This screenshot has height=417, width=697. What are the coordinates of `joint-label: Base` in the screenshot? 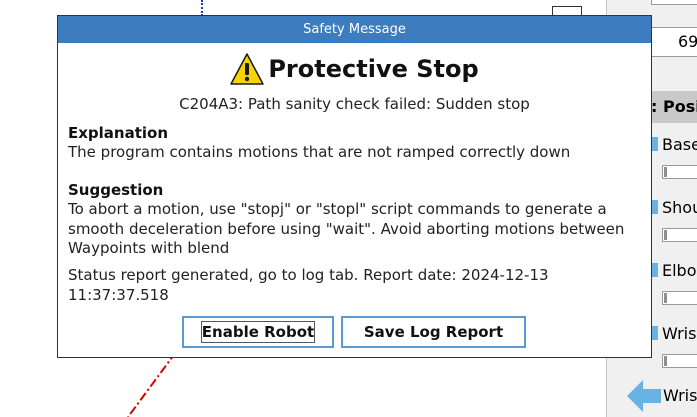 It's located at (679, 144).